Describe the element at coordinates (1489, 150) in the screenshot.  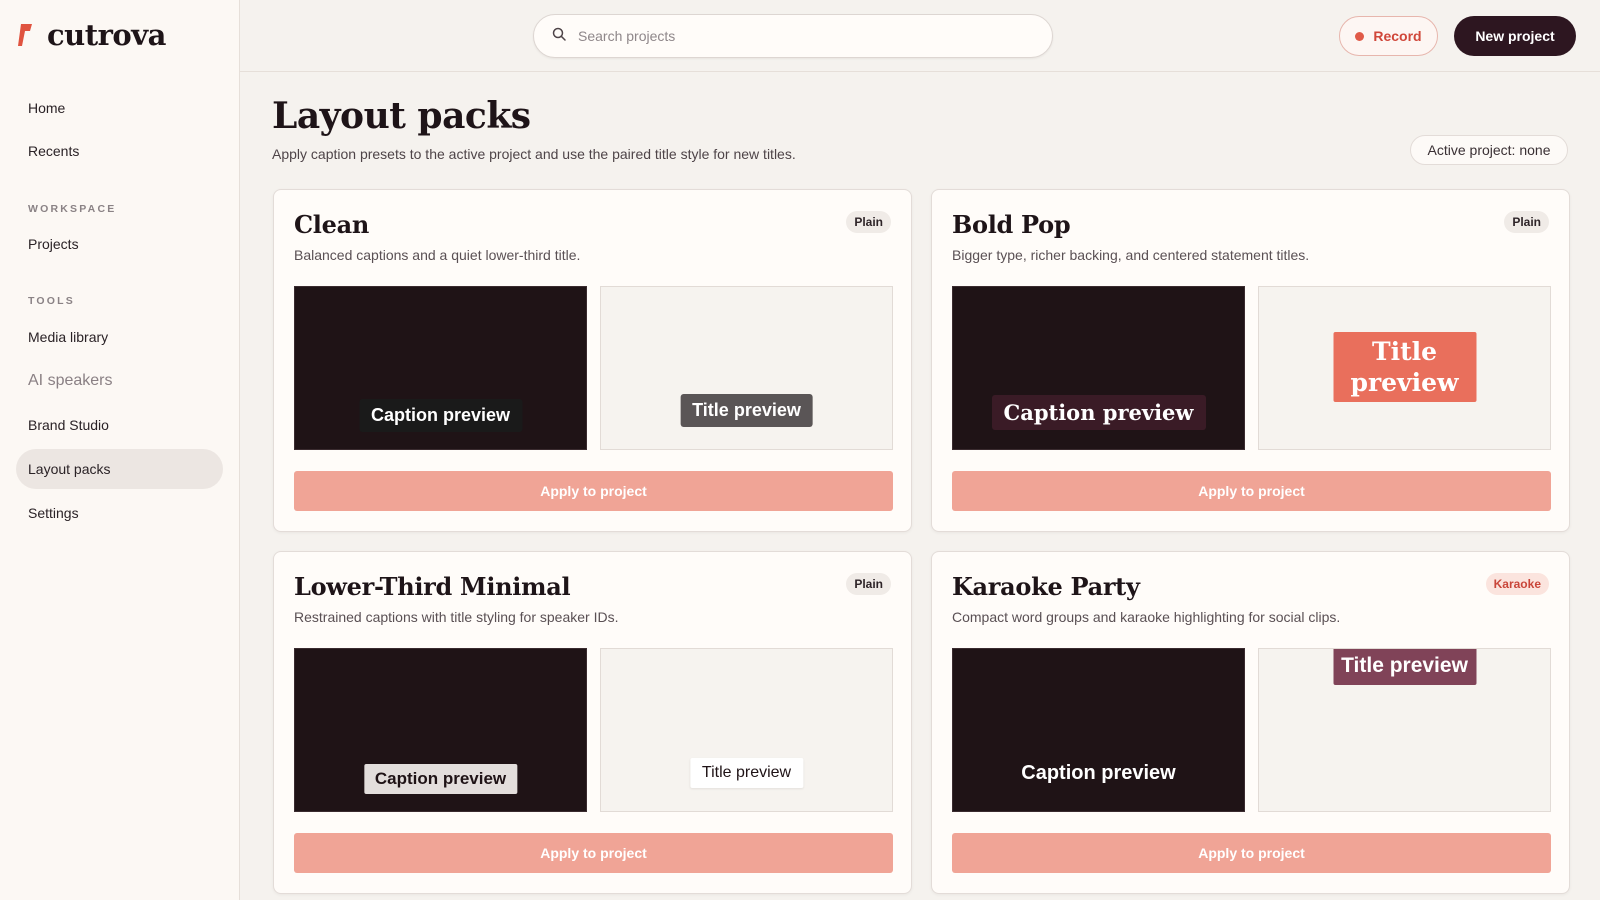
I see `active-project-pill: Active project: none` at that location.